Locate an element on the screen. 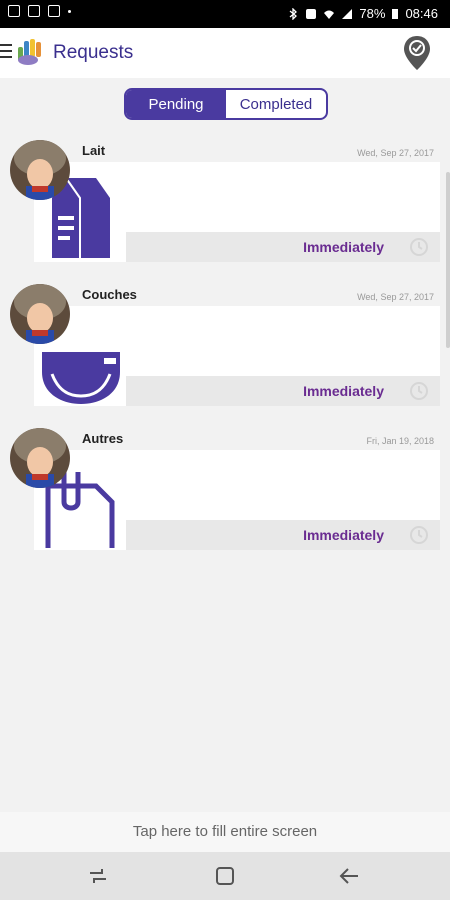 The height and width of the screenshot is (900, 450). status-system: 78% 08:46 is located at coordinates (362, 13).